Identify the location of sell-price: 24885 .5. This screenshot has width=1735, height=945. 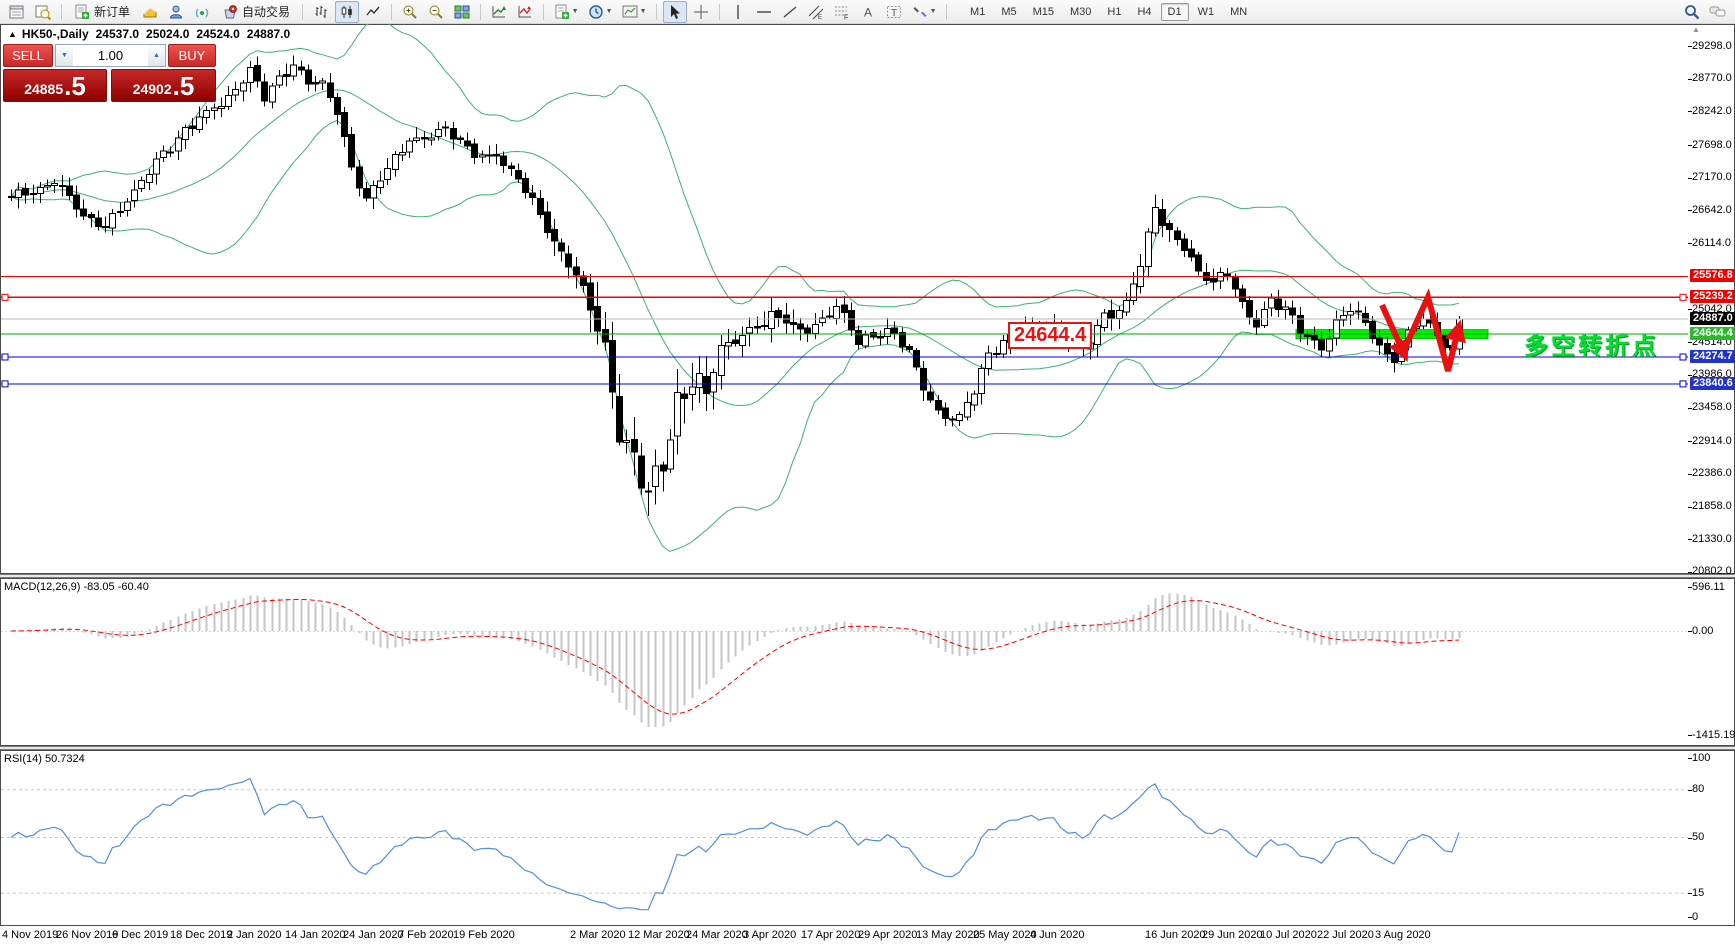
(55, 85).